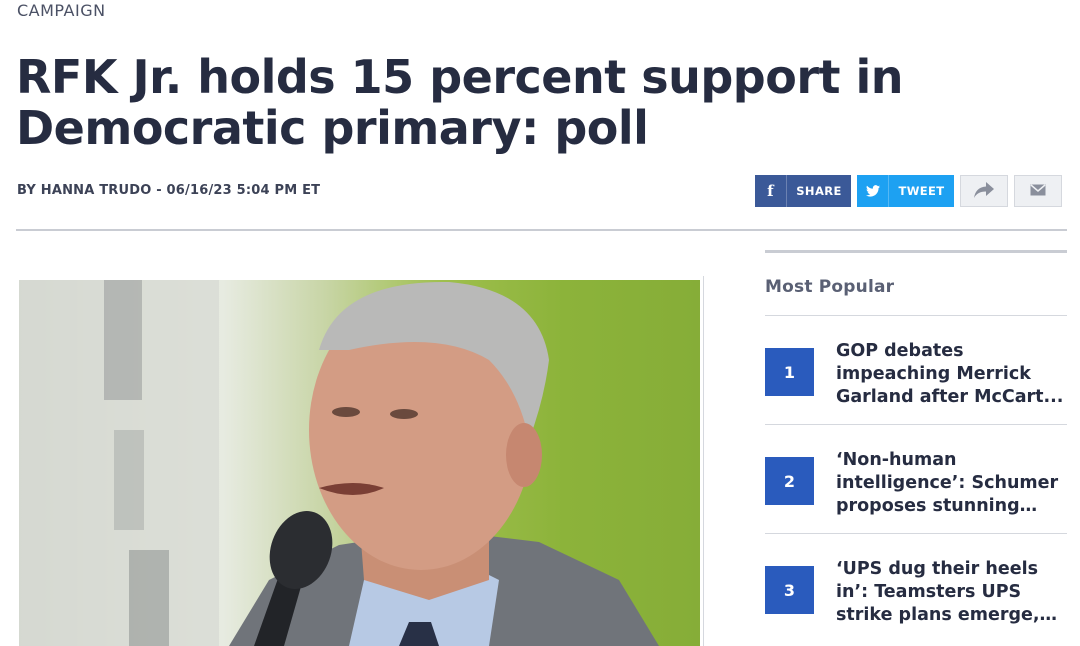  I want to click on twitter-tweet-label: TWEET, so click(921, 191).